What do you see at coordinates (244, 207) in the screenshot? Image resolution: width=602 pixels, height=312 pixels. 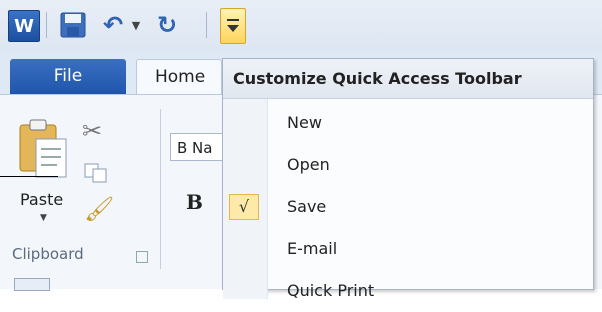 I see `checkmark-icon: √` at bounding box center [244, 207].